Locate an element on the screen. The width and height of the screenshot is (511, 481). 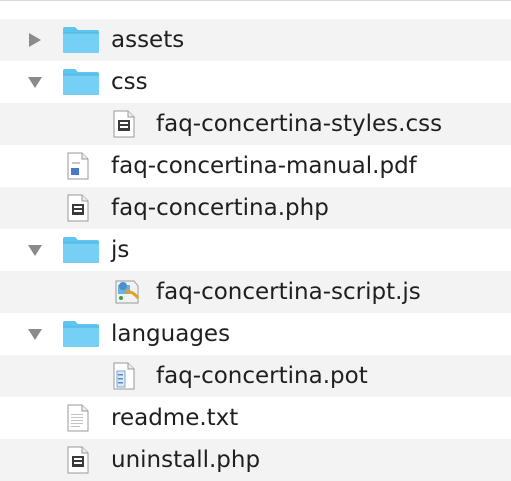
tree-row-languages: languages is located at coordinates (255, 334).